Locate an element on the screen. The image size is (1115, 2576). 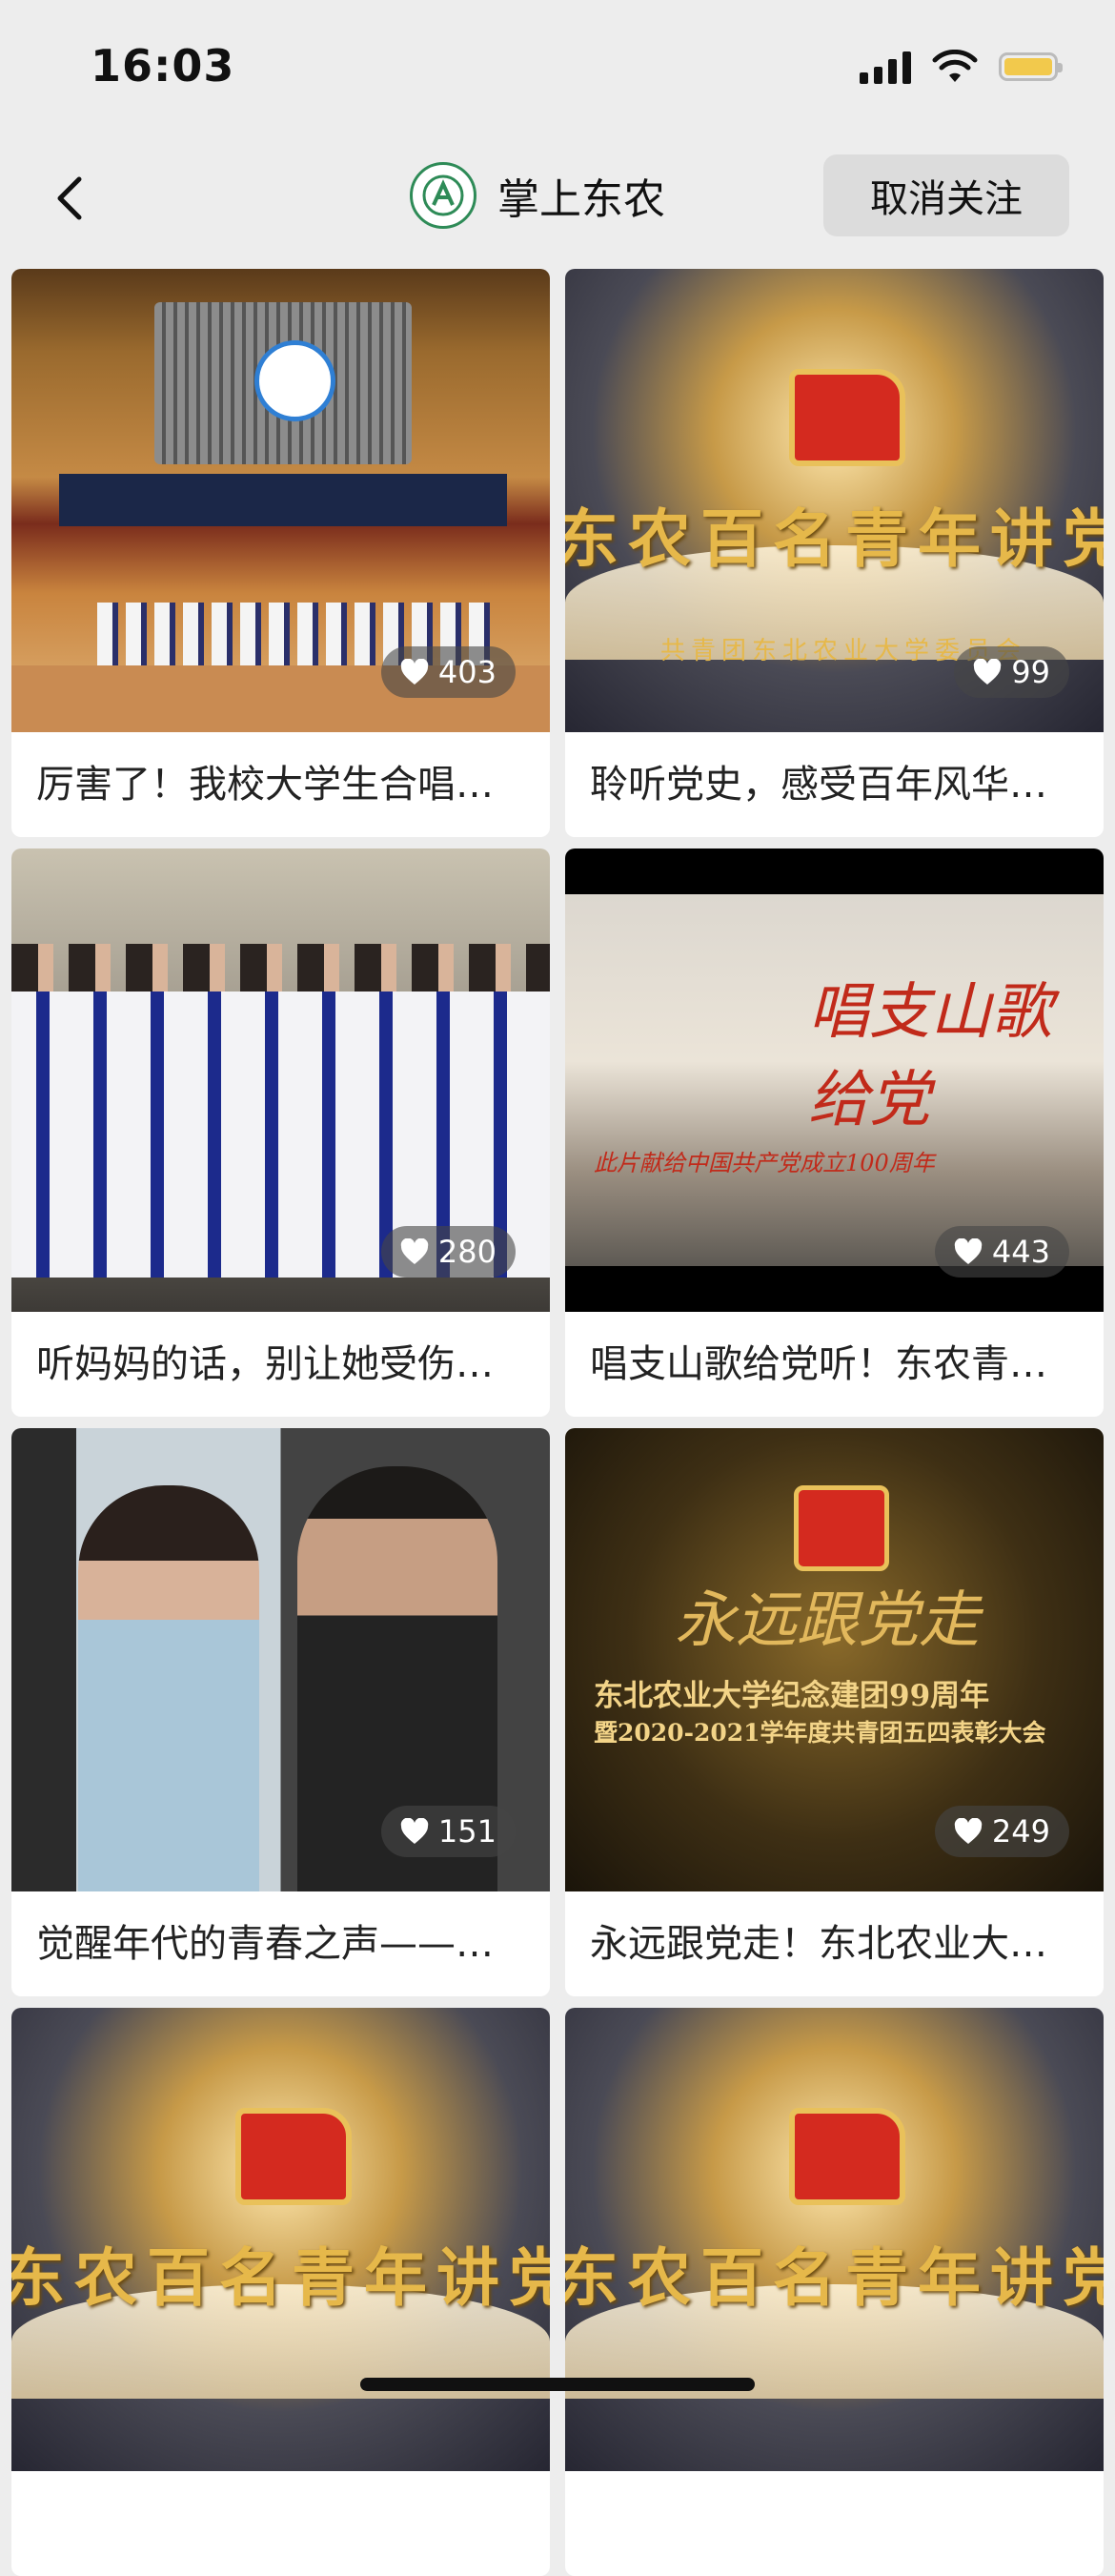
like-count-badge: 99 is located at coordinates (1011, 672).